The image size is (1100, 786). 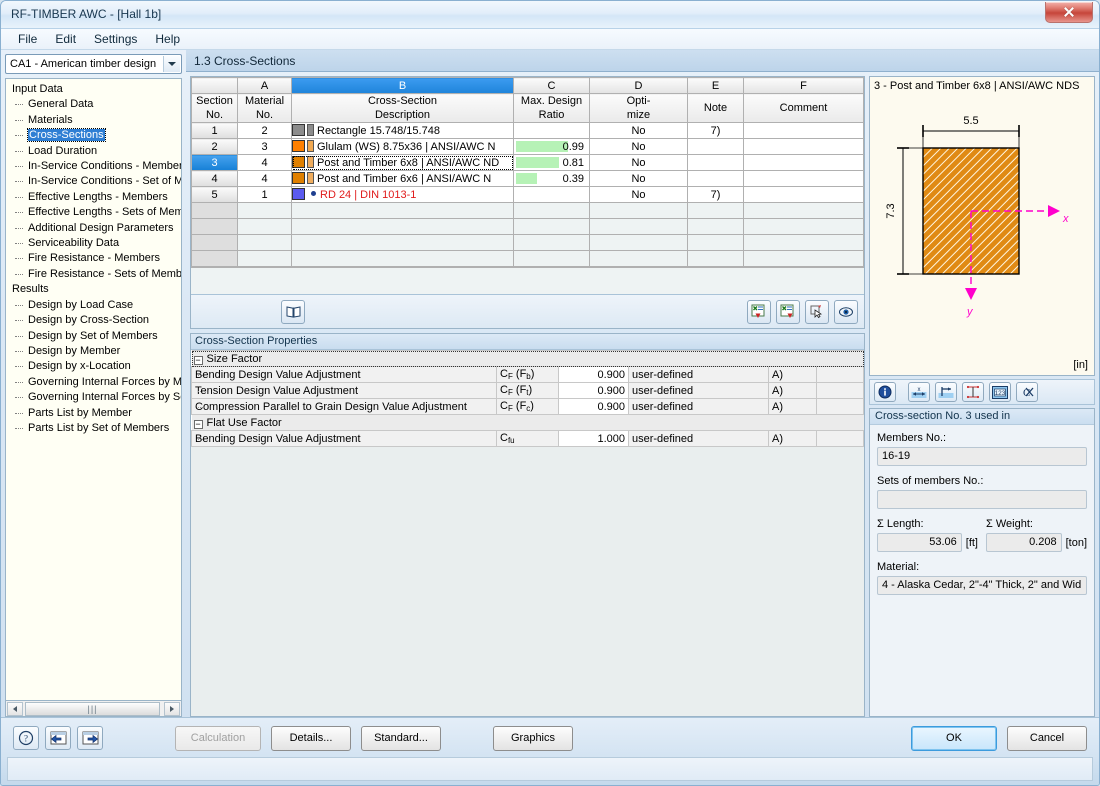 What do you see at coordinates (946, 392) in the screenshot?
I see `axis-icon` at bounding box center [946, 392].